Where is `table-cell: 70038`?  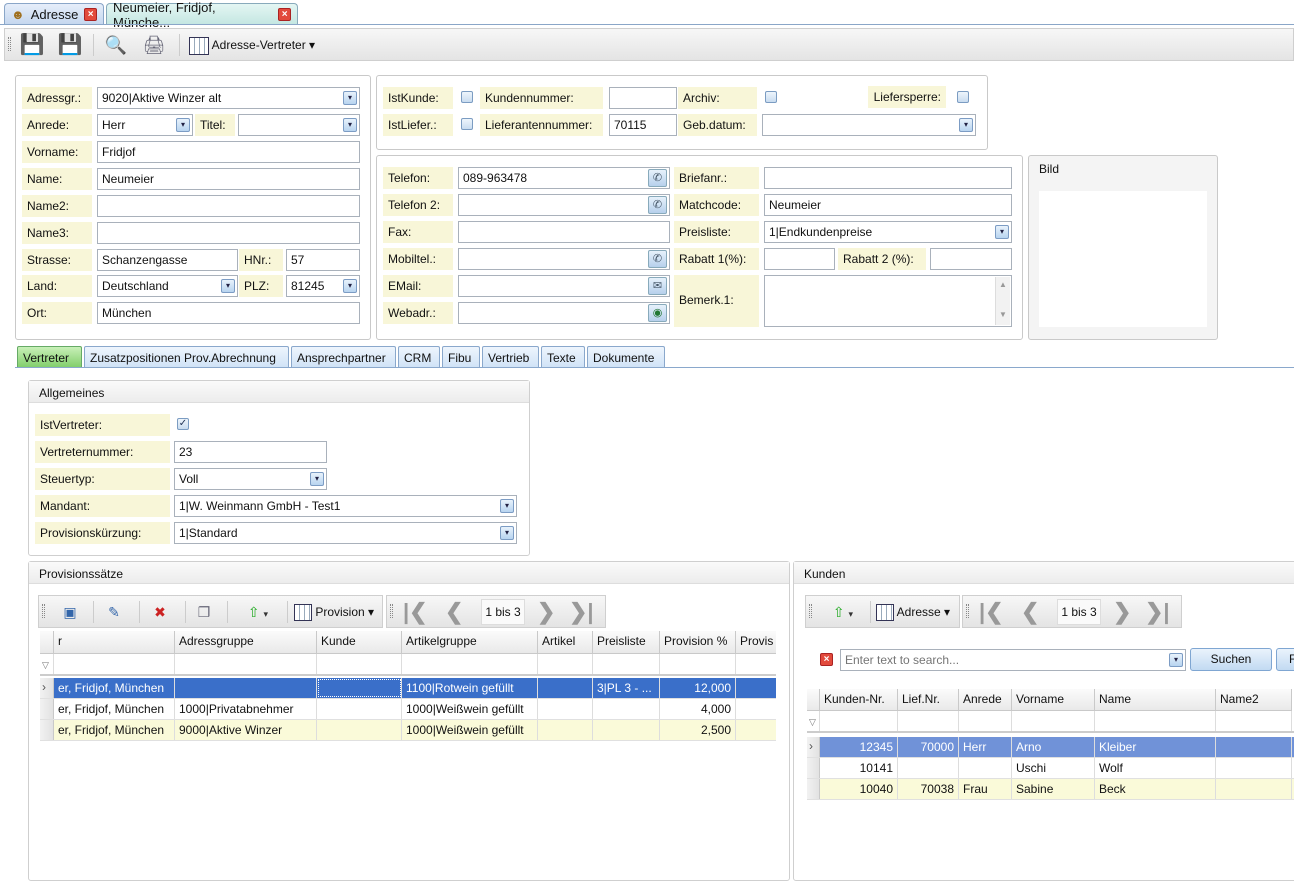
table-cell: 70038 is located at coordinates (928, 789).